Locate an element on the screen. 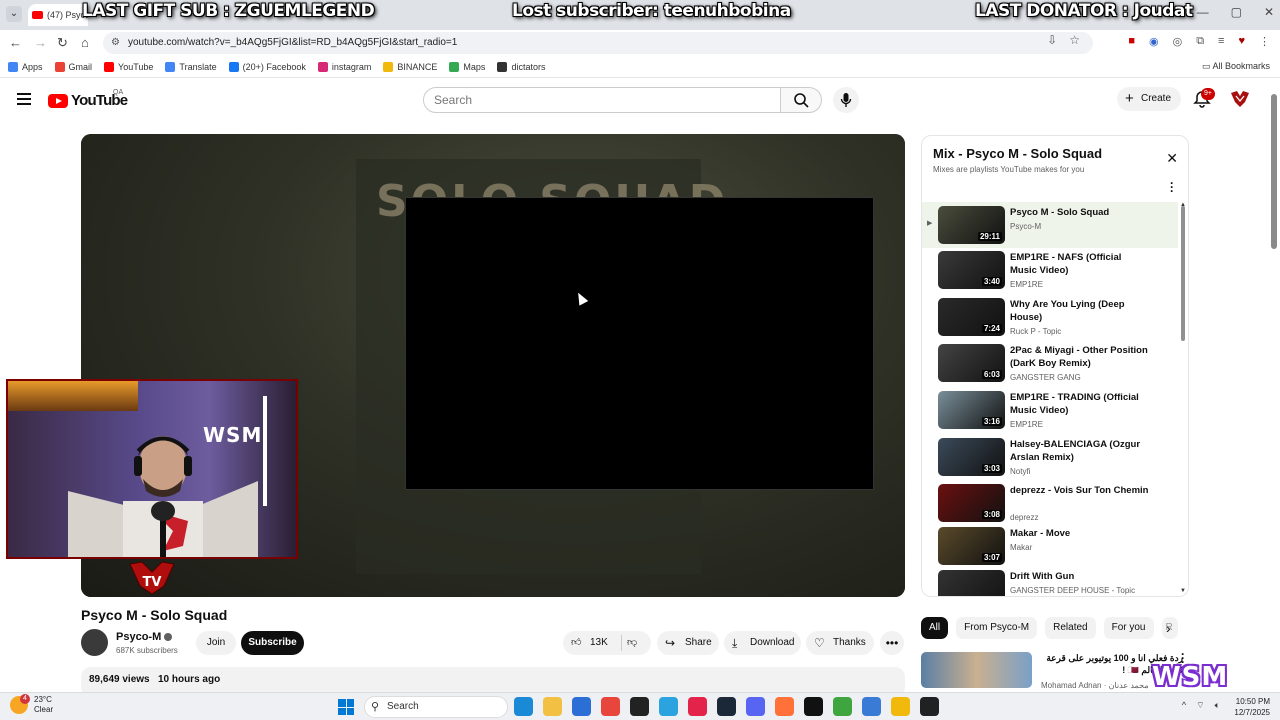  create-button: + Create is located at coordinates (1149, 99).